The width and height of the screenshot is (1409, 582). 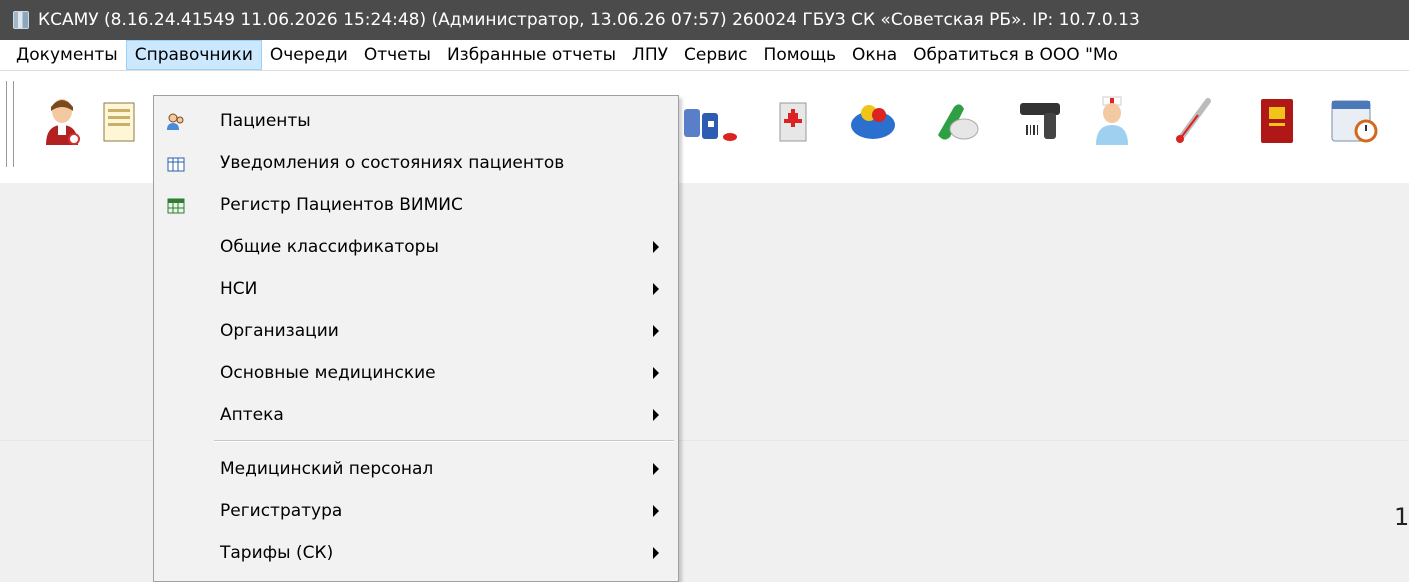 What do you see at coordinates (252, 415) in the screenshot?
I see `menu-item-label: Аптека` at bounding box center [252, 415].